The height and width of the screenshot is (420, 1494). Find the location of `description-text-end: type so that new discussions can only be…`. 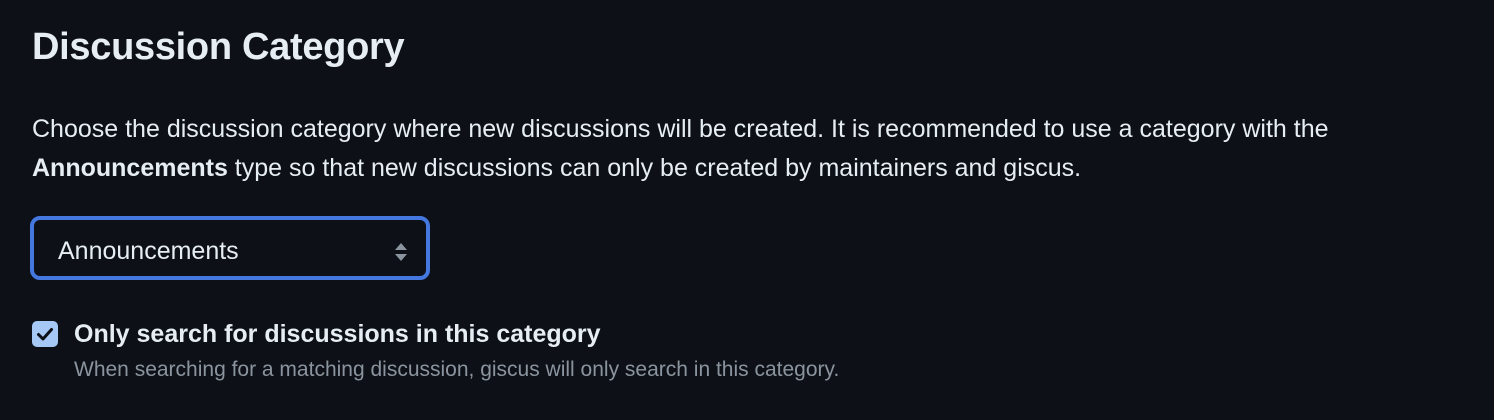

description-text-end: type so that new discussions can only be… is located at coordinates (654, 168).